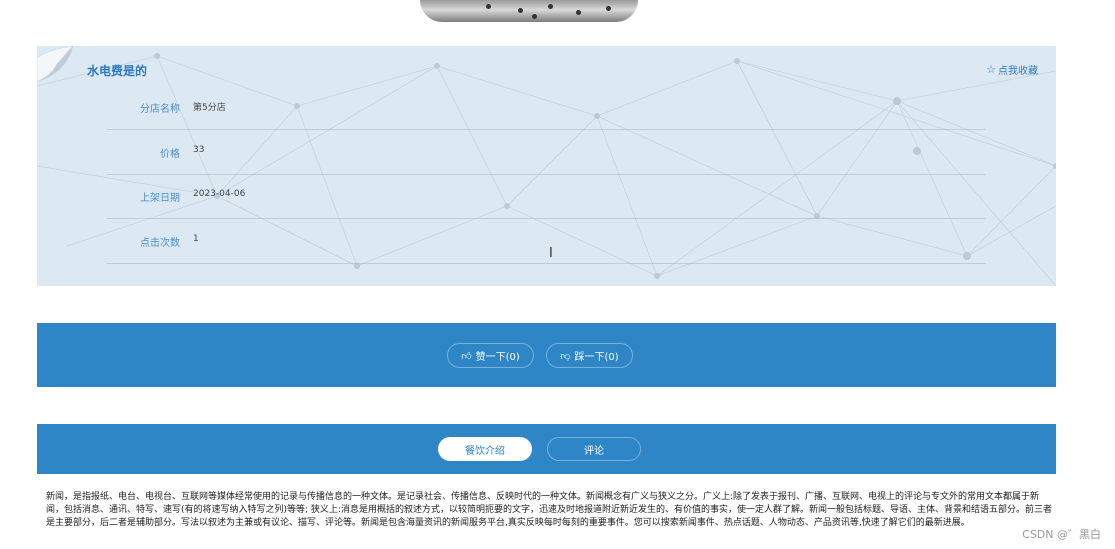 The height and width of the screenshot is (549, 1115). Describe the element at coordinates (596, 357) in the screenshot. I see `dislike-label: 踩一下(0)` at that location.